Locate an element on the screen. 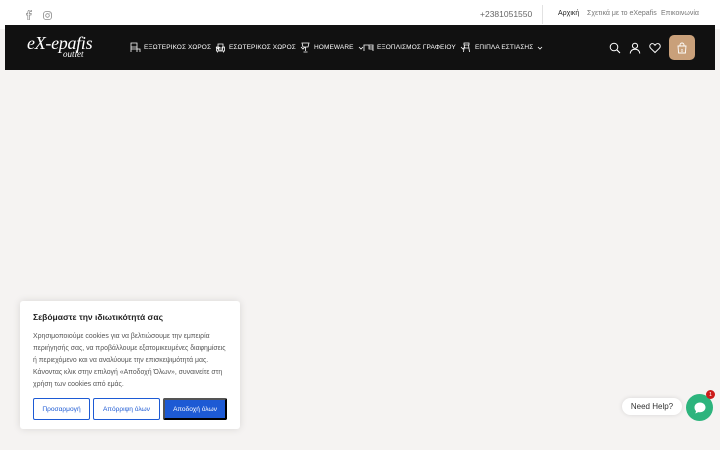  logo-subtext: outlet is located at coordinates (73, 54).